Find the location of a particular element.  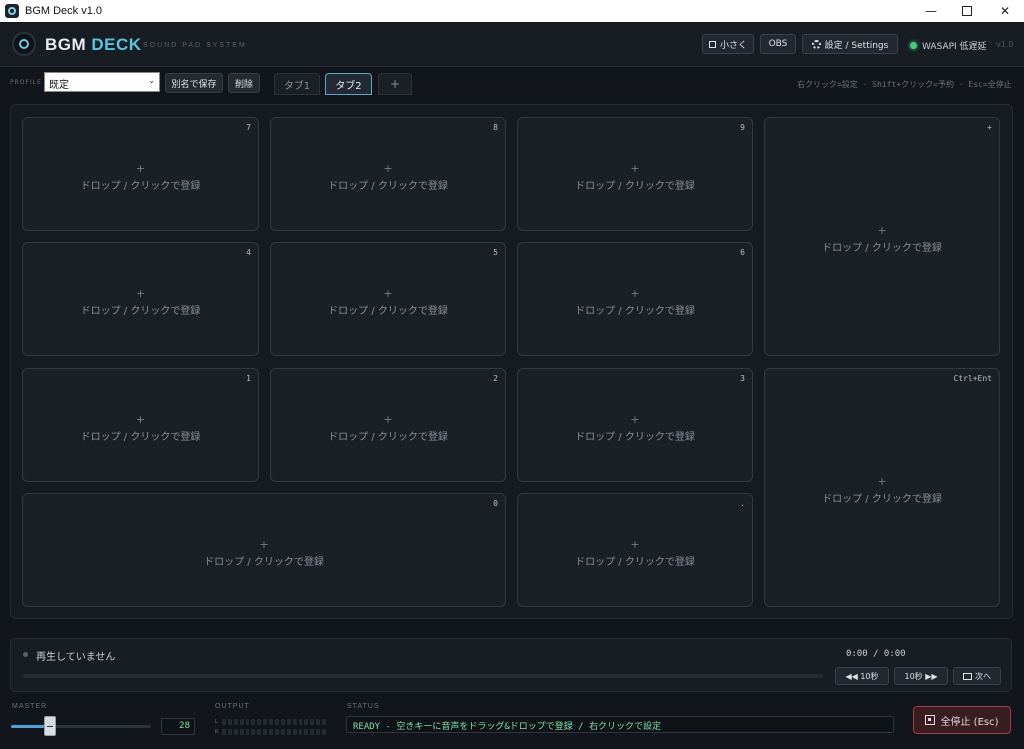

next-button: 次へ is located at coordinates (977, 676).